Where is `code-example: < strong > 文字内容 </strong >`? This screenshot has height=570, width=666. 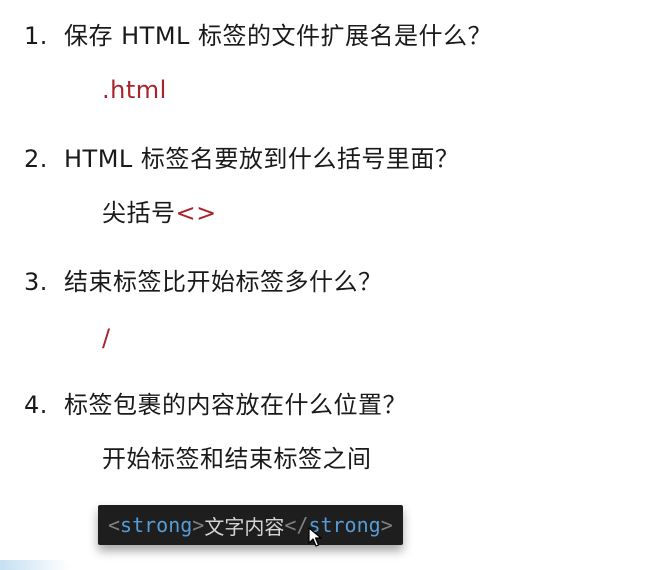
code-example: < strong > 文字内容 </strong > is located at coordinates (250, 525).